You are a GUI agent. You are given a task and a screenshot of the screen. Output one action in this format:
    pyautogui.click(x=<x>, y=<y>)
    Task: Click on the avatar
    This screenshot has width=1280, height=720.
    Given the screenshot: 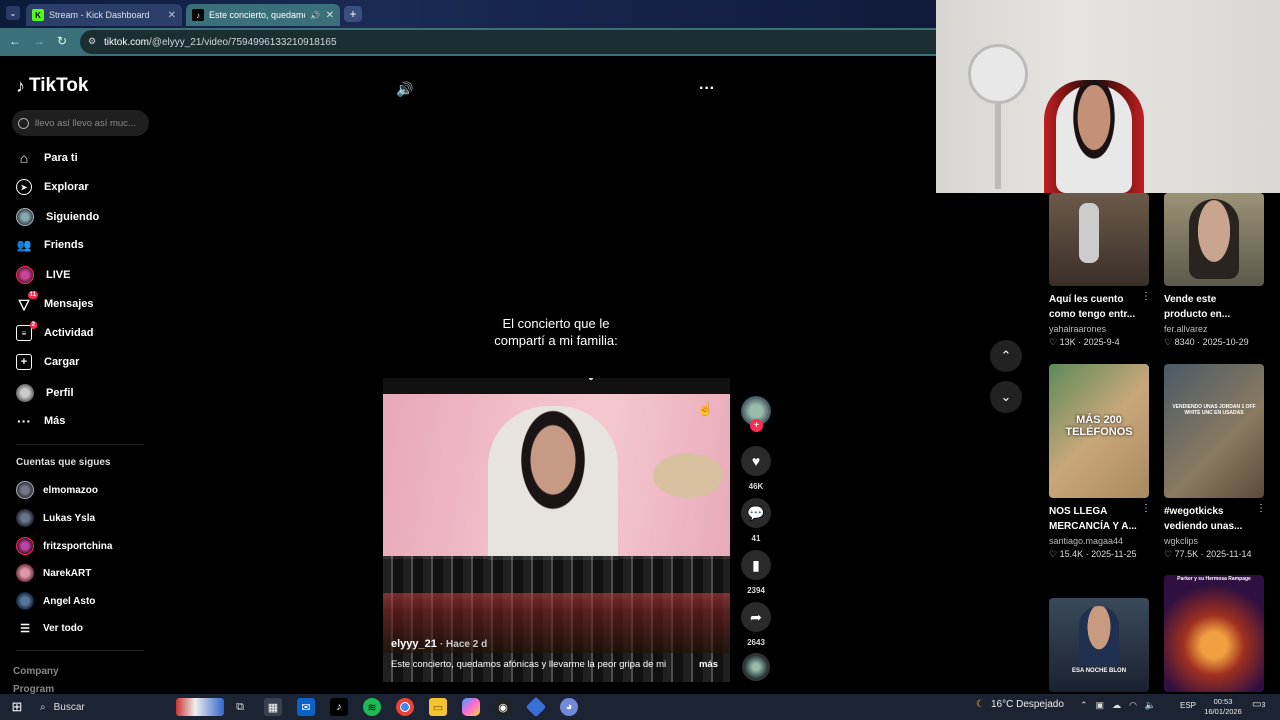 What is the action you would take?
    pyautogui.click(x=25, y=546)
    